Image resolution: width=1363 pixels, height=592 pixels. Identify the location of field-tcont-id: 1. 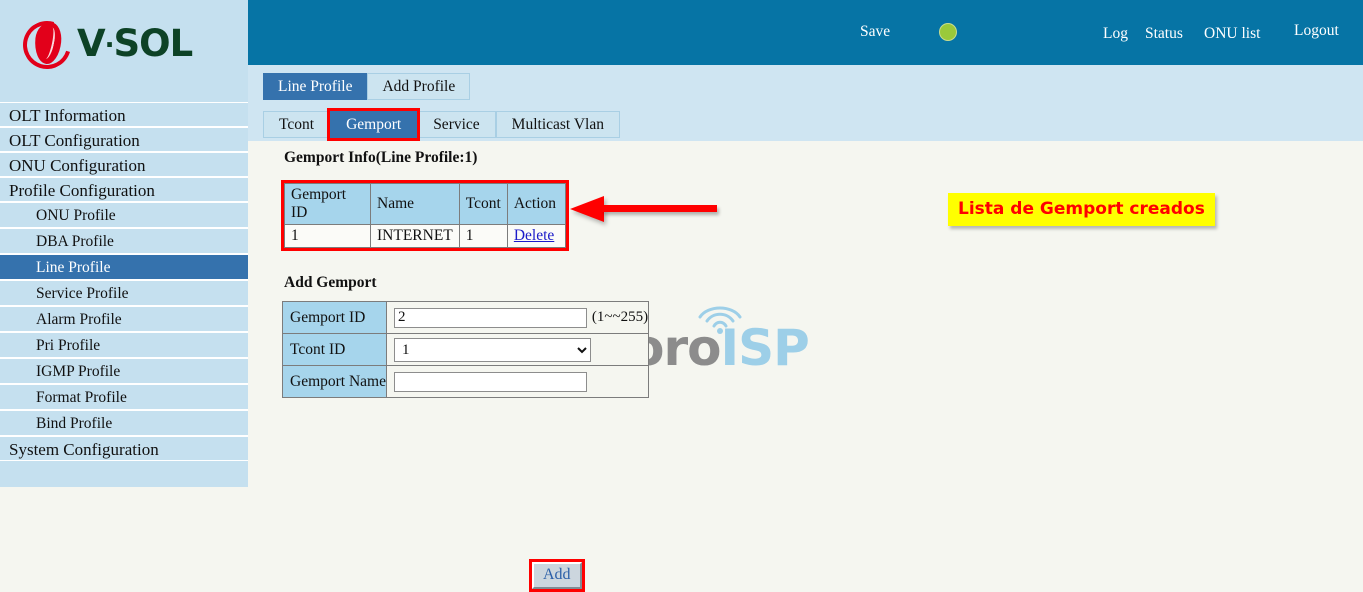
(517, 349).